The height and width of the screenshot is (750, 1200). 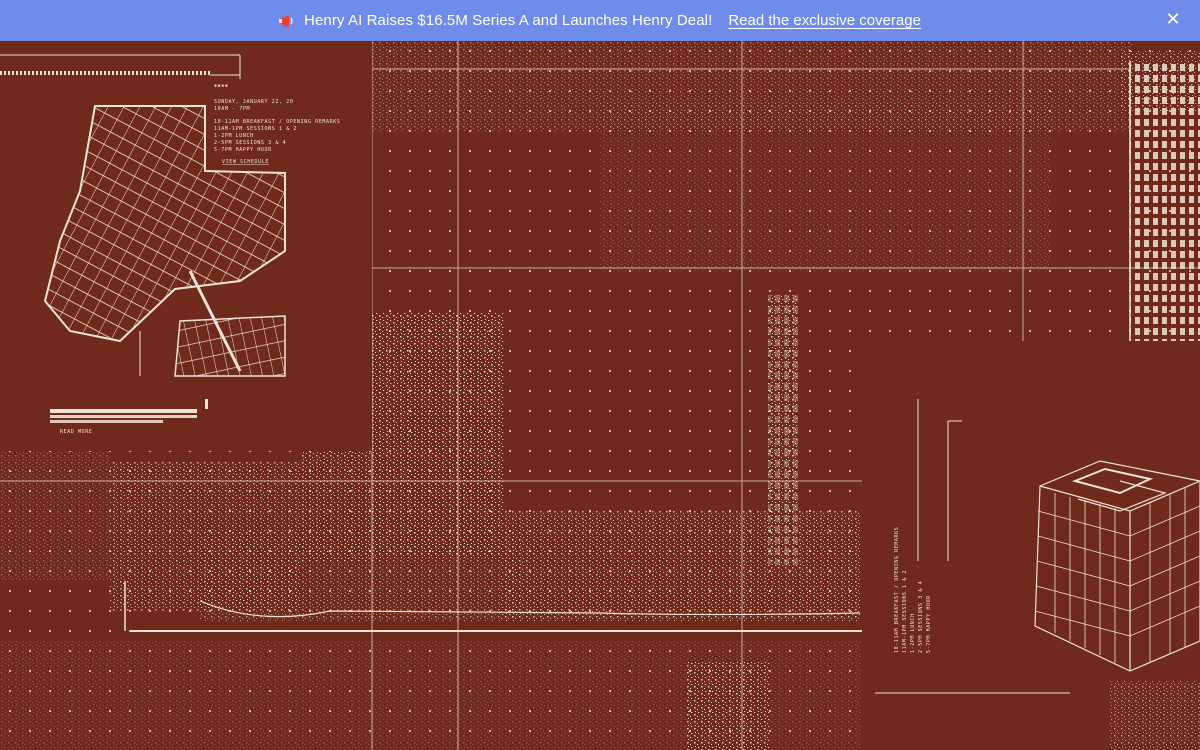 What do you see at coordinates (897, 590) in the screenshot?
I see `vertical-row-1: 10-11AM BREAKFAST / OPENING REMARKS` at bounding box center [897, 590].